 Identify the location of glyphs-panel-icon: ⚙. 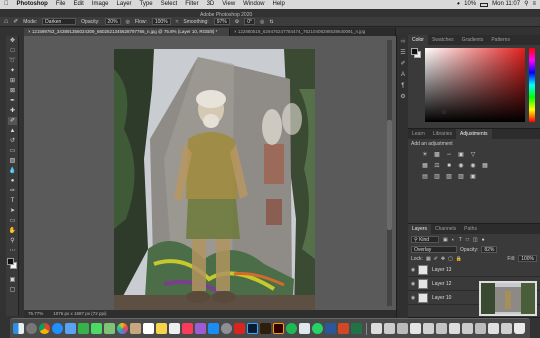
(403, 97).